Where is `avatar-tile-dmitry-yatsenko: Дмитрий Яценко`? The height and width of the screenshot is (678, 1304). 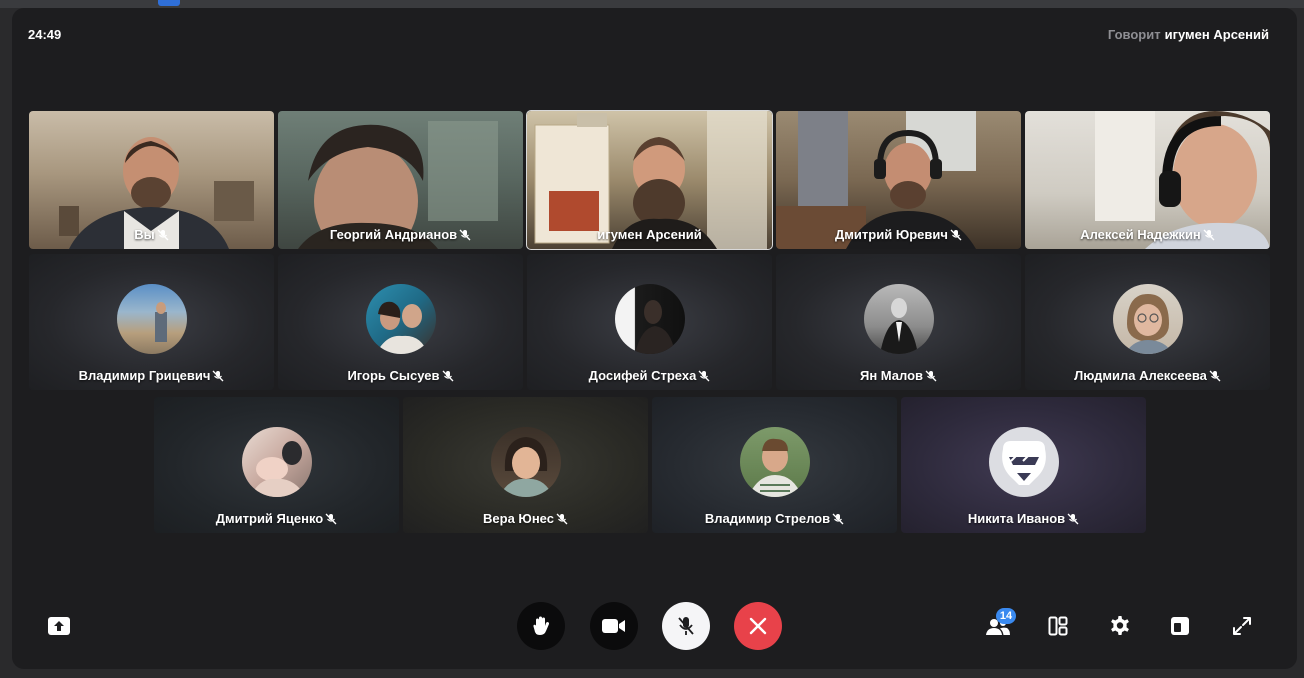 avatar-tile-dmitry-yatsenko: Дмитрий Яценко is located at coordinates (276, 465).